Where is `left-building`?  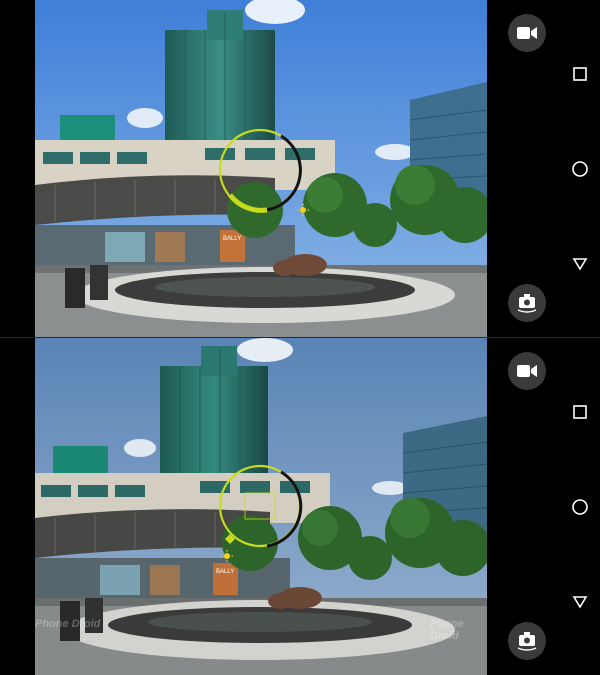 left-building is located at coordinates (80, 461).